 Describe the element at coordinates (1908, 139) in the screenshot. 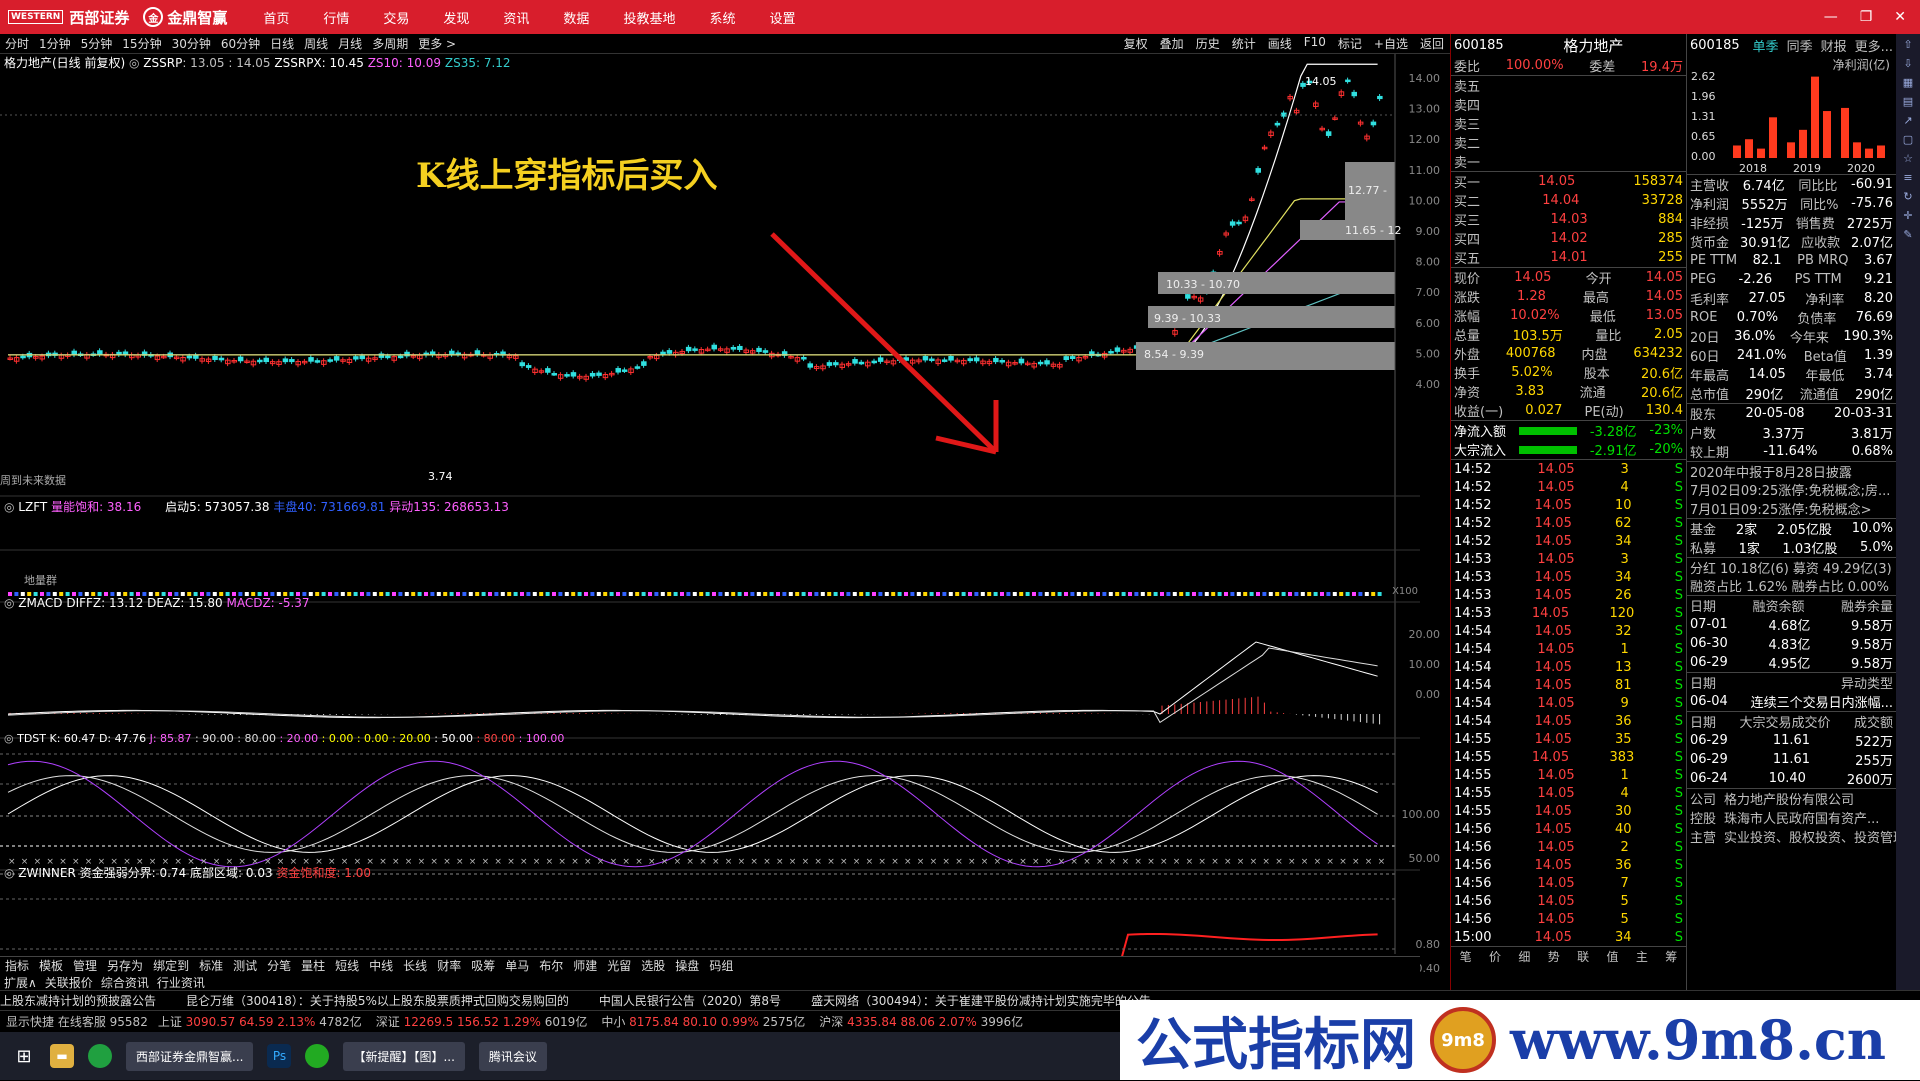

I see `doc-icon: ▢` at that location.